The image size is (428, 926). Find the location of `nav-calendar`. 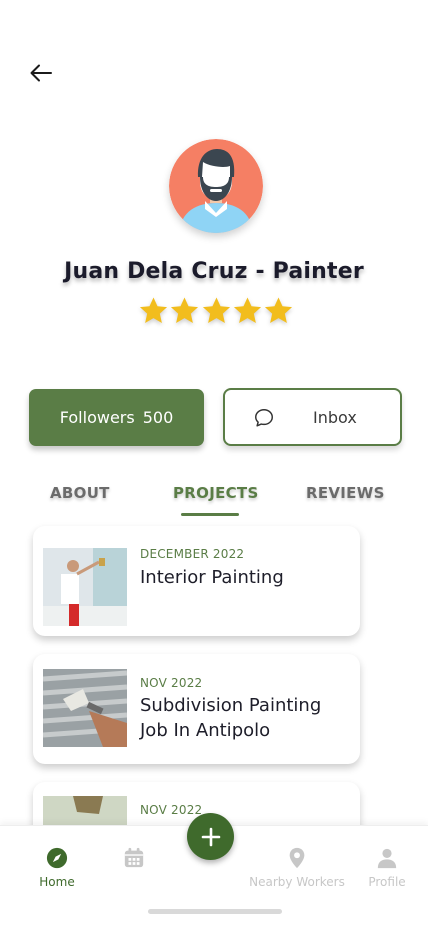

nav-calendar is located at coordinates (134, 861).